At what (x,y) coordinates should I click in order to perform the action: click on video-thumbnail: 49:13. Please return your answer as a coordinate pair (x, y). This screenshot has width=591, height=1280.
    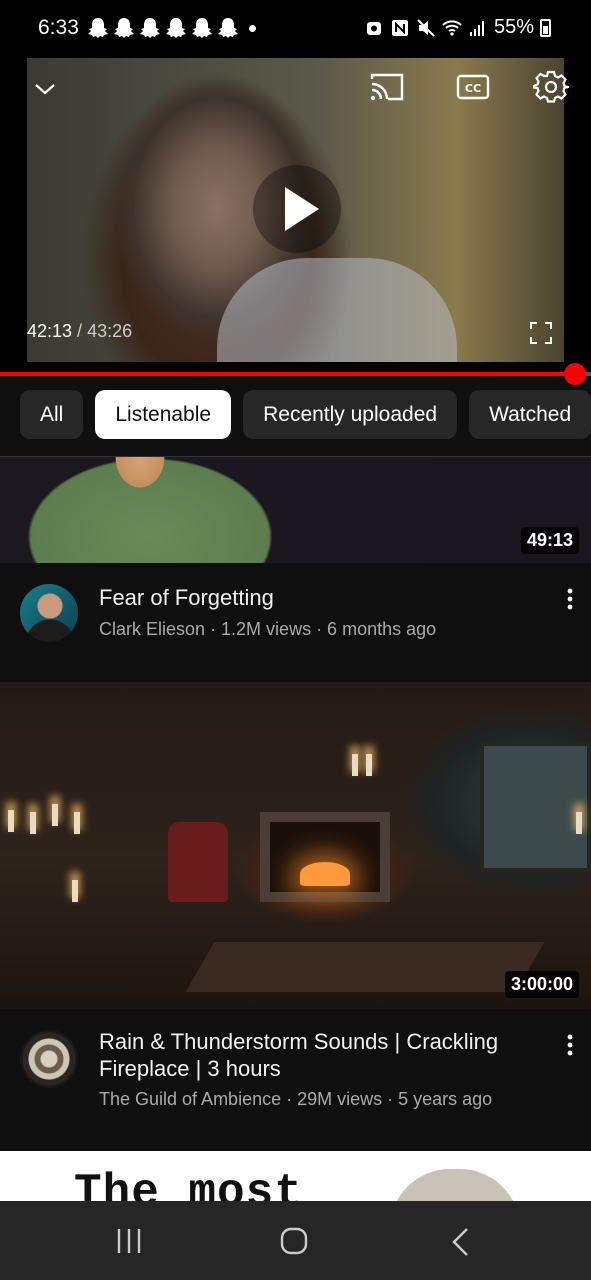
    Looking at the image, I should click on (295, 510).